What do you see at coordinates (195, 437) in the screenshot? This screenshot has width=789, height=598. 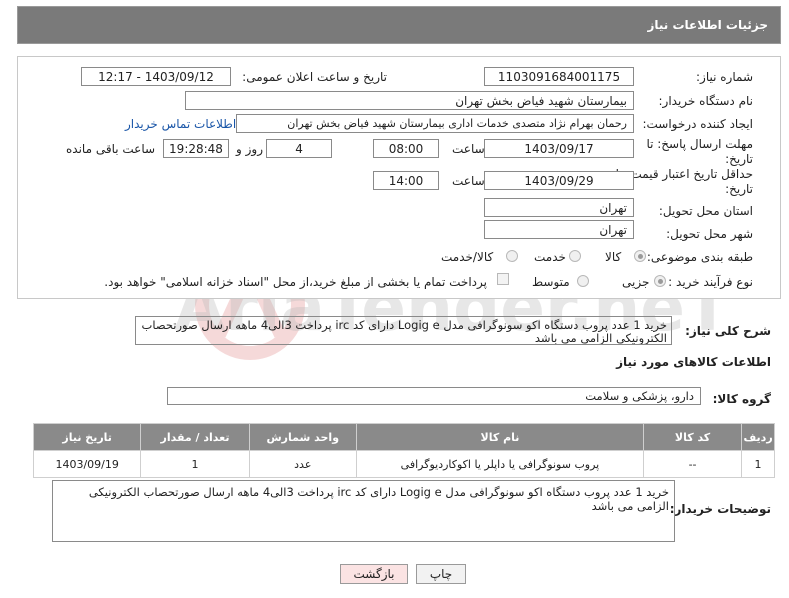 I see `col-quantity: تعداد / مقدار` at bounding box center [195, 437].